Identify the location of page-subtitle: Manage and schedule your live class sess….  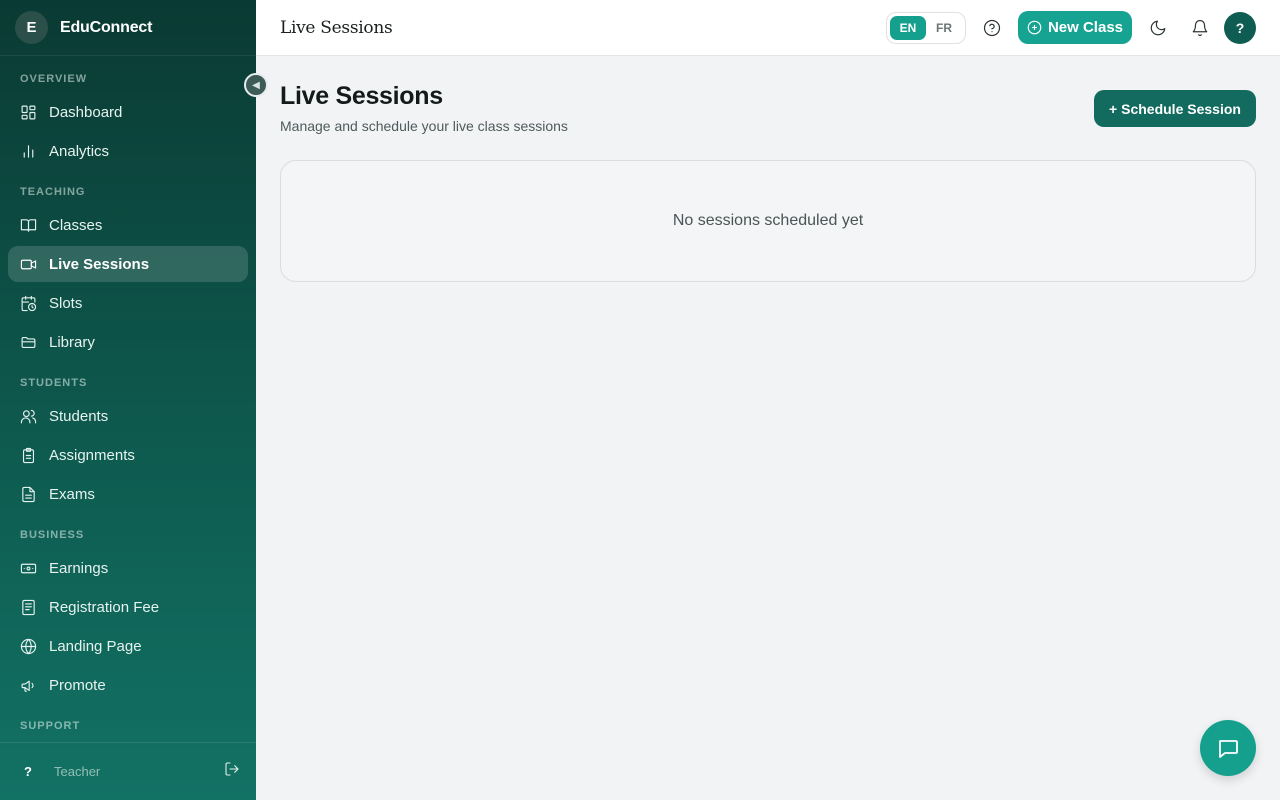
(424, 126).